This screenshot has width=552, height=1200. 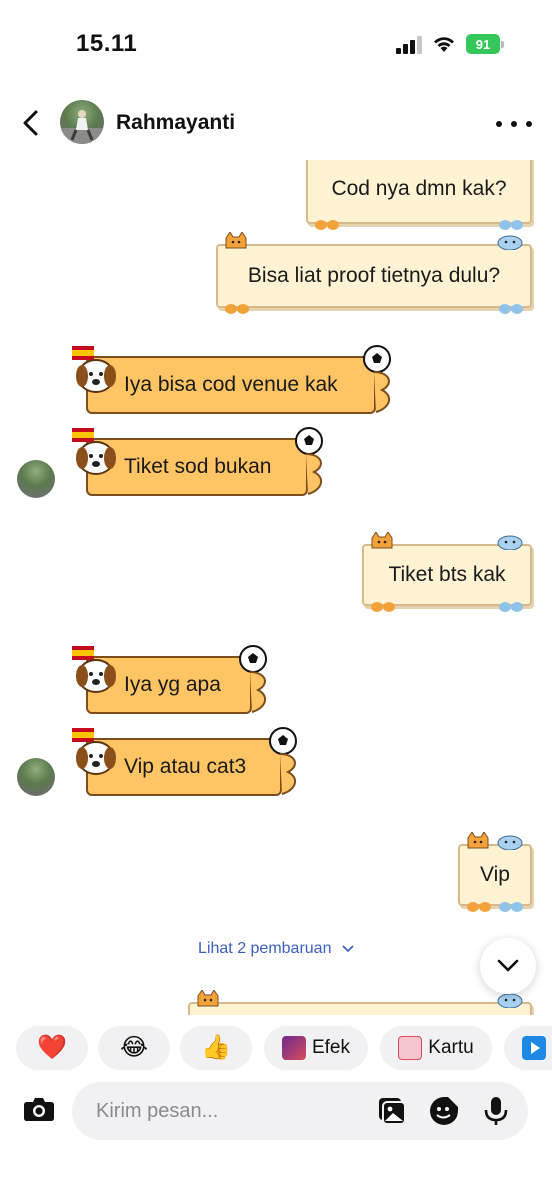 I want to click on message-bubble-sent: Vip, so click(x=495, y=872).